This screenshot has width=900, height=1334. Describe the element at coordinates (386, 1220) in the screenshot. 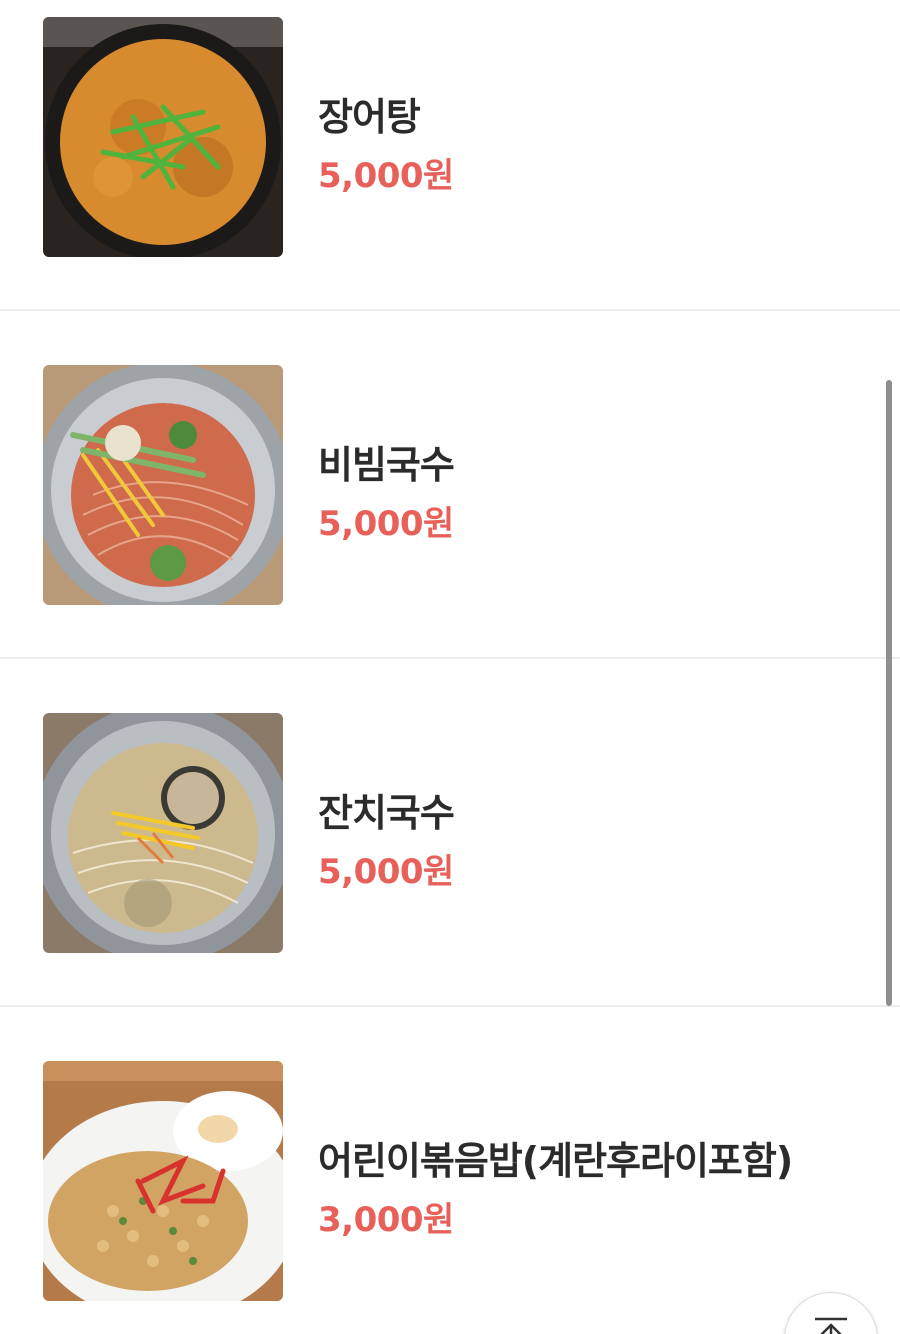

I see `menu-item-price: 3,000원` at that location.